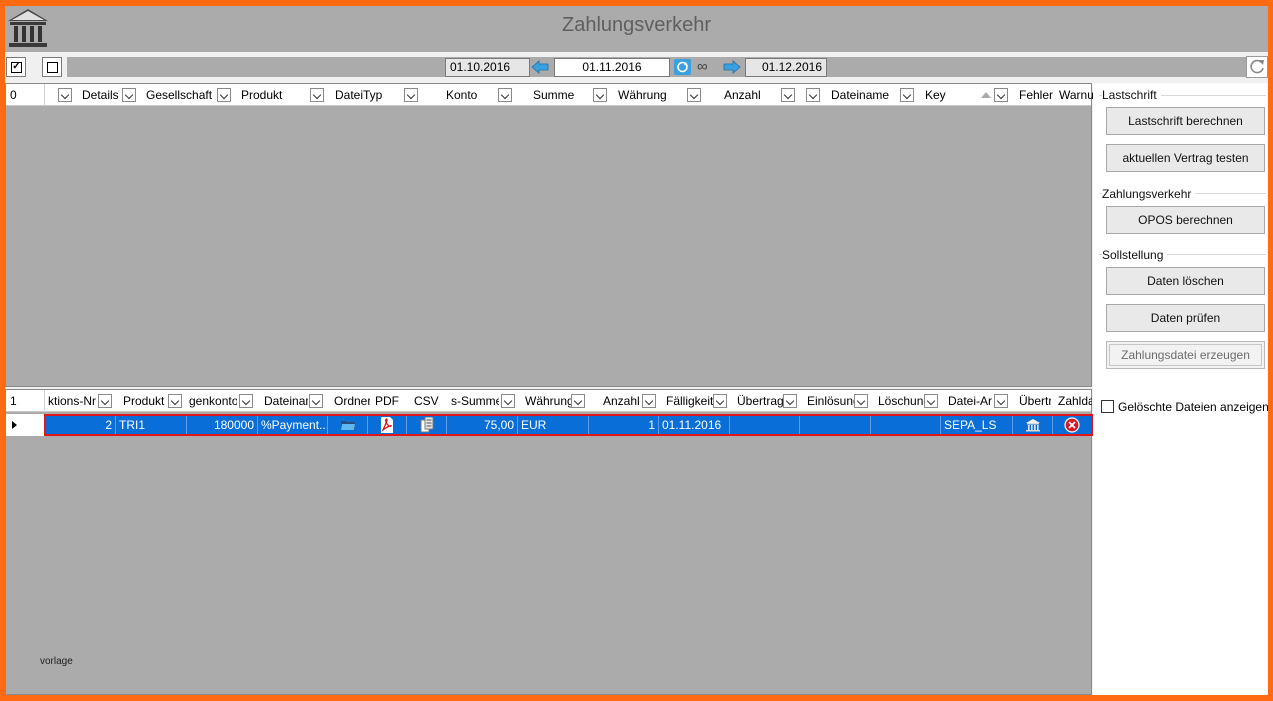 The height and width of the screenshot is (701, 1273). What do you see at coordinates (1185, 318) in the screenshot?
I see `daten-pruefen-button: Daten prüfen` at bounding box center [1185, 318].